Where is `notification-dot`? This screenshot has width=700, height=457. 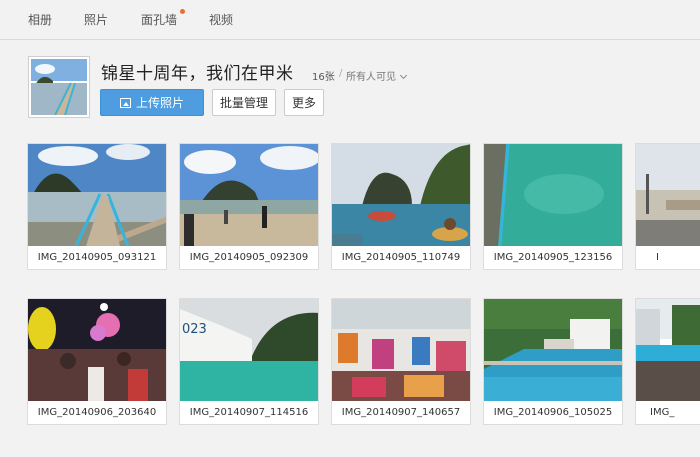
notification-dot is located at coordinates (182, 11).